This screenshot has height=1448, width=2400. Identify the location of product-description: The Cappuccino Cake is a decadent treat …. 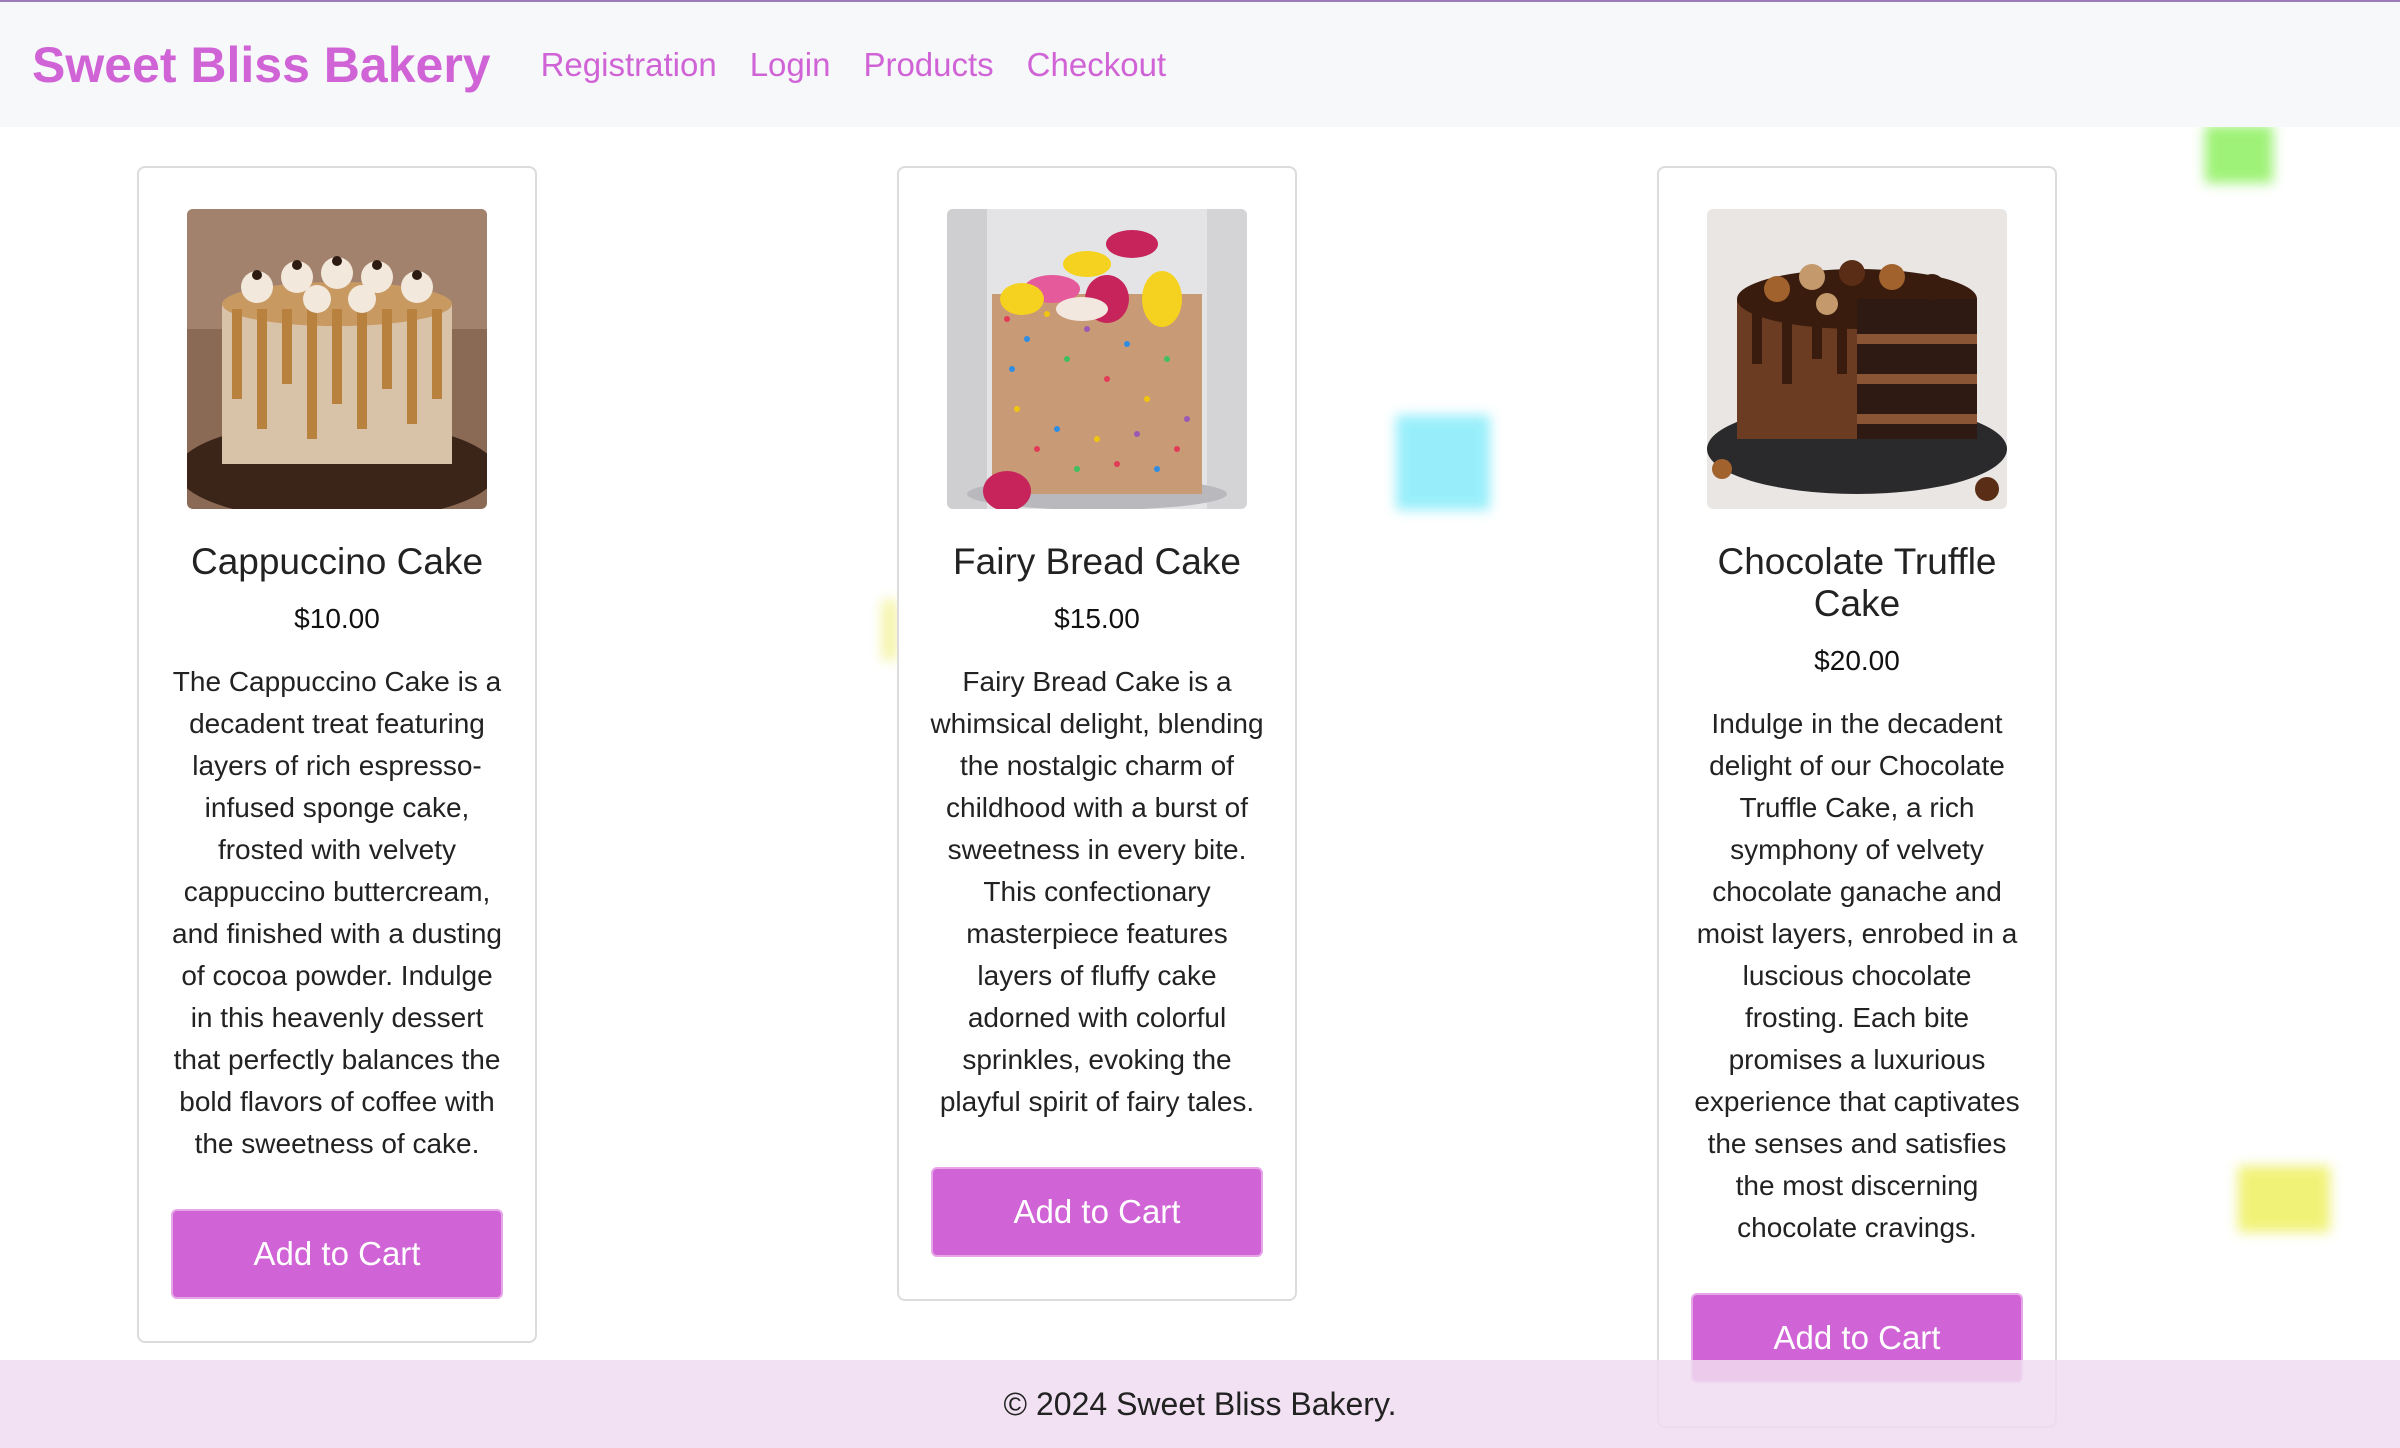
(337, 912).